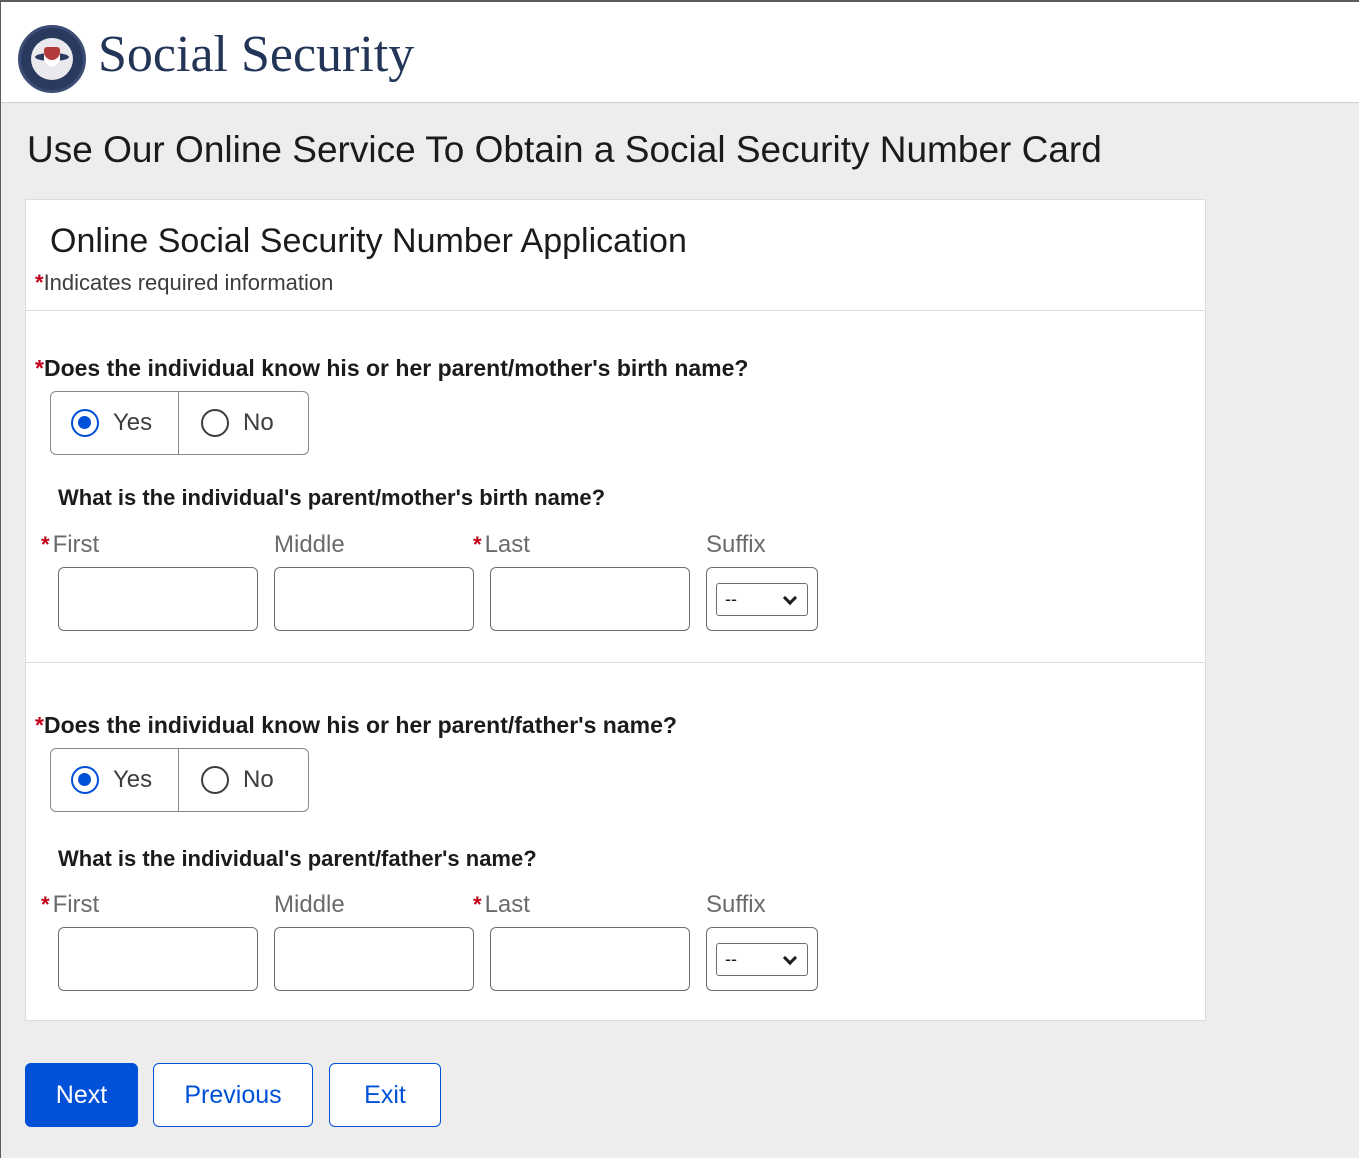 The image size is (1359, 1158). Describe the element at coordinates (736, 904) in the screenshot. I see `father-suffix-label: Suffix` at that location.